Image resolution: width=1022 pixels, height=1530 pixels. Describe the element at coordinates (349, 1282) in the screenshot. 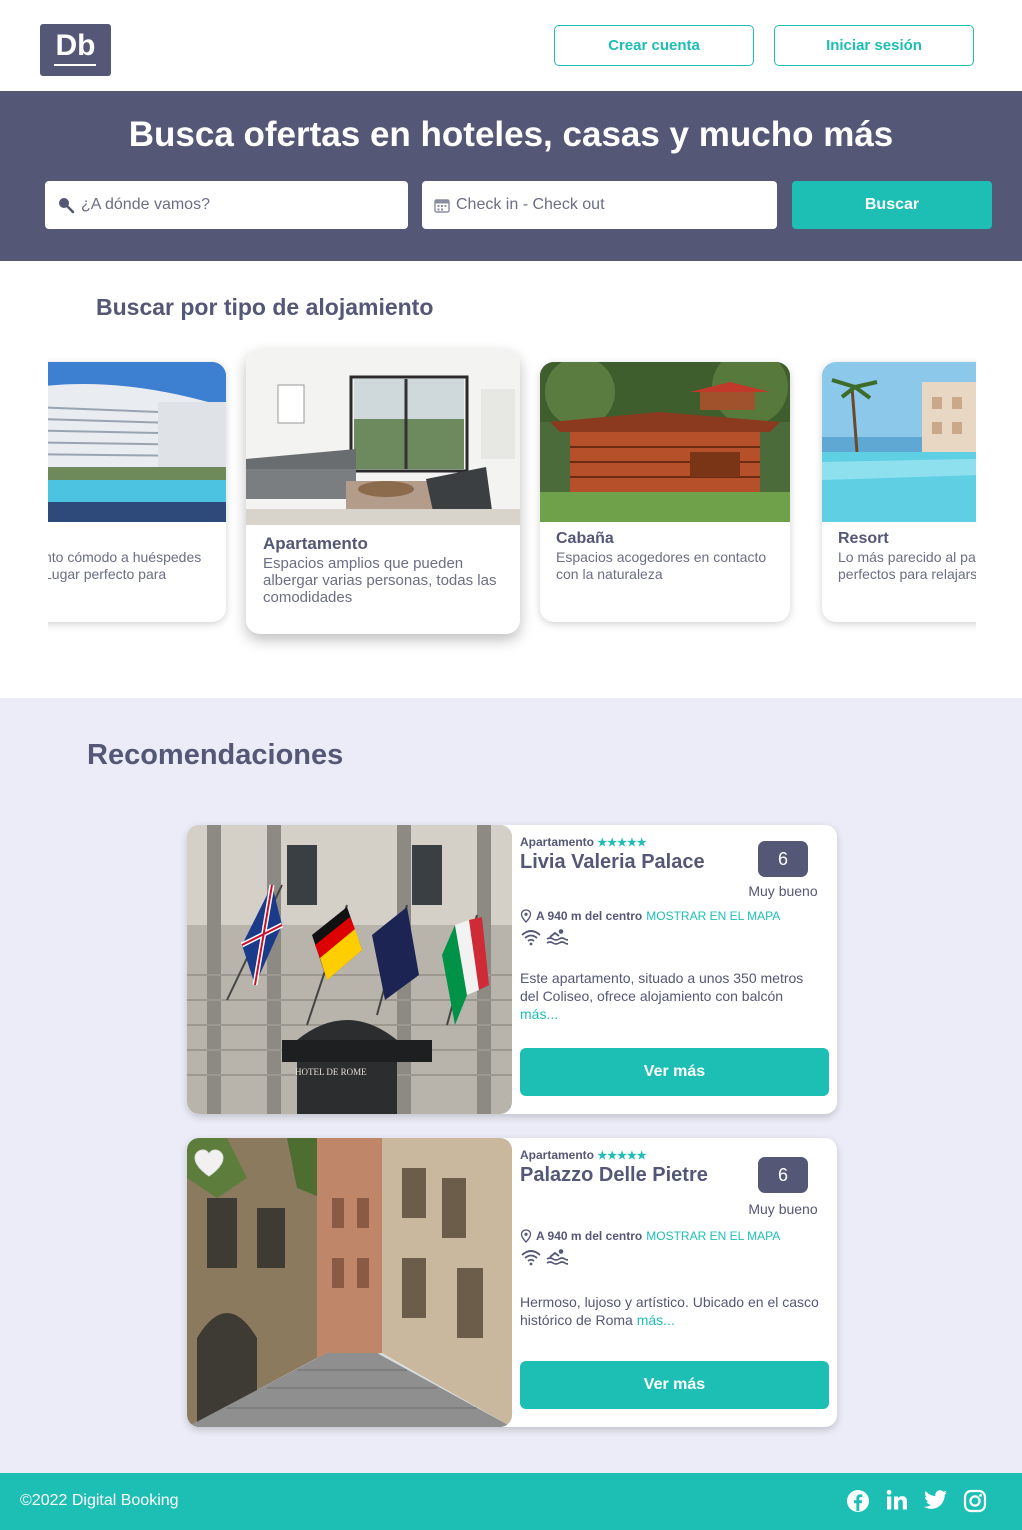

I see `hotel-image` at that location.